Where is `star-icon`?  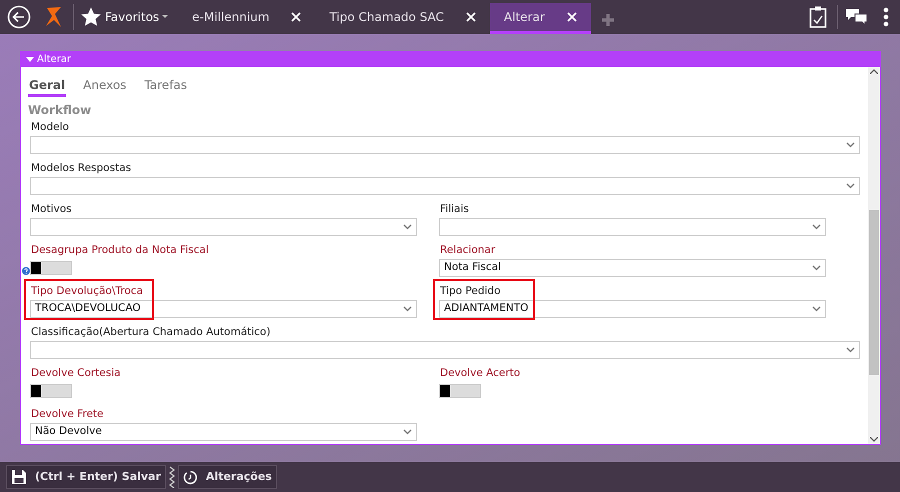 star-icon is located at coordinates (91, 17).